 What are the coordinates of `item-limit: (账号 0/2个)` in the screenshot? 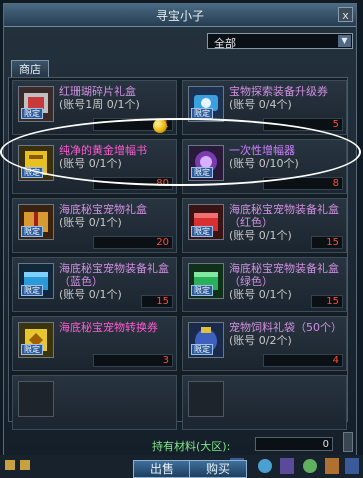 It's located at (260, 340).